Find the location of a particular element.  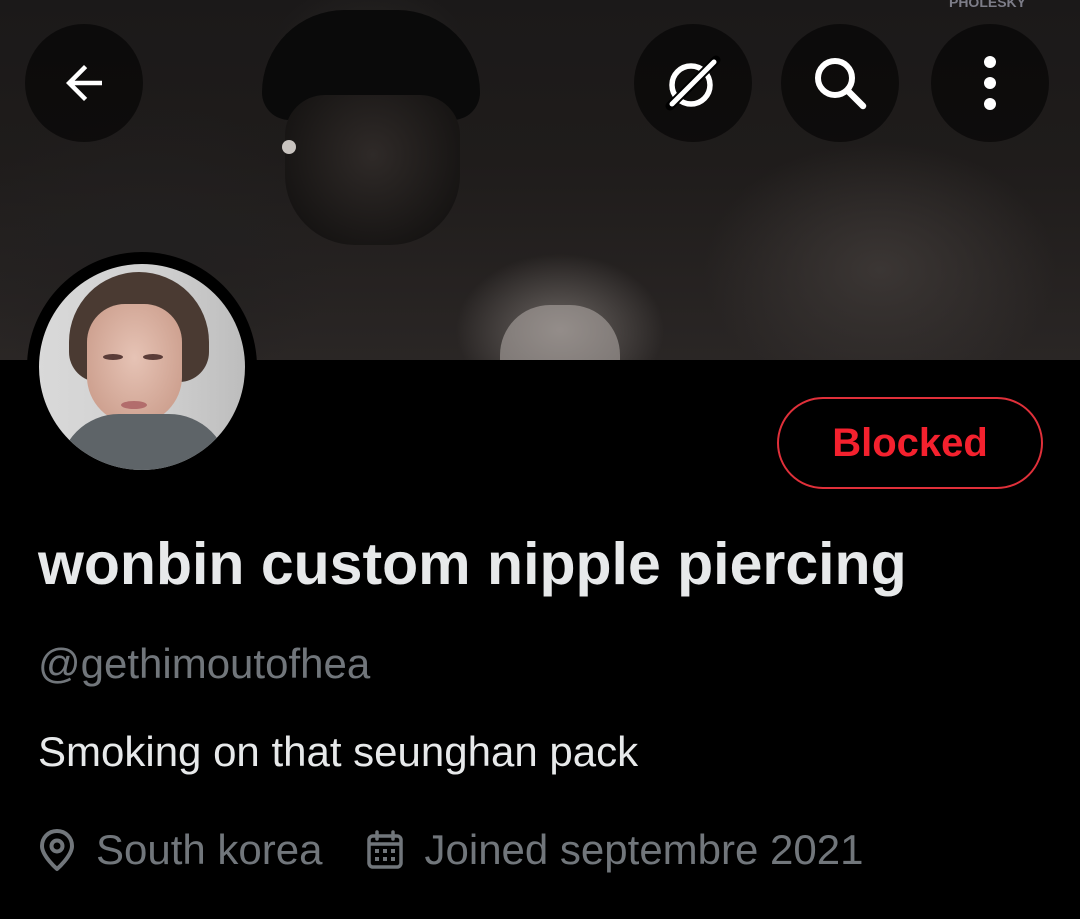

banner-figure-shirt is located at coordinates (560, 332).